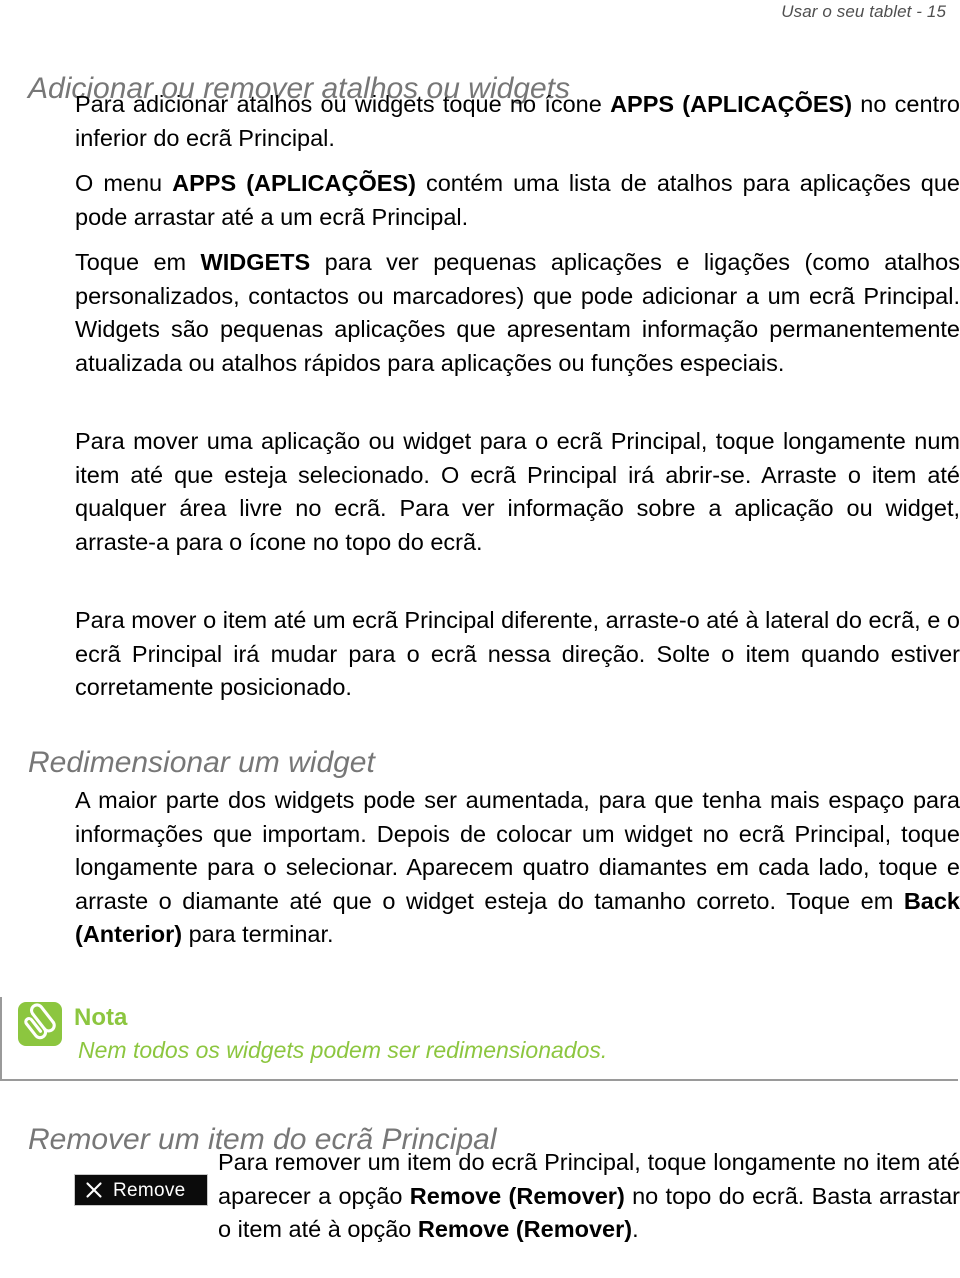 The height and width of the screenshot is (1278, 960). I want to click on paragraph-text: O menu, so click(124, 183).